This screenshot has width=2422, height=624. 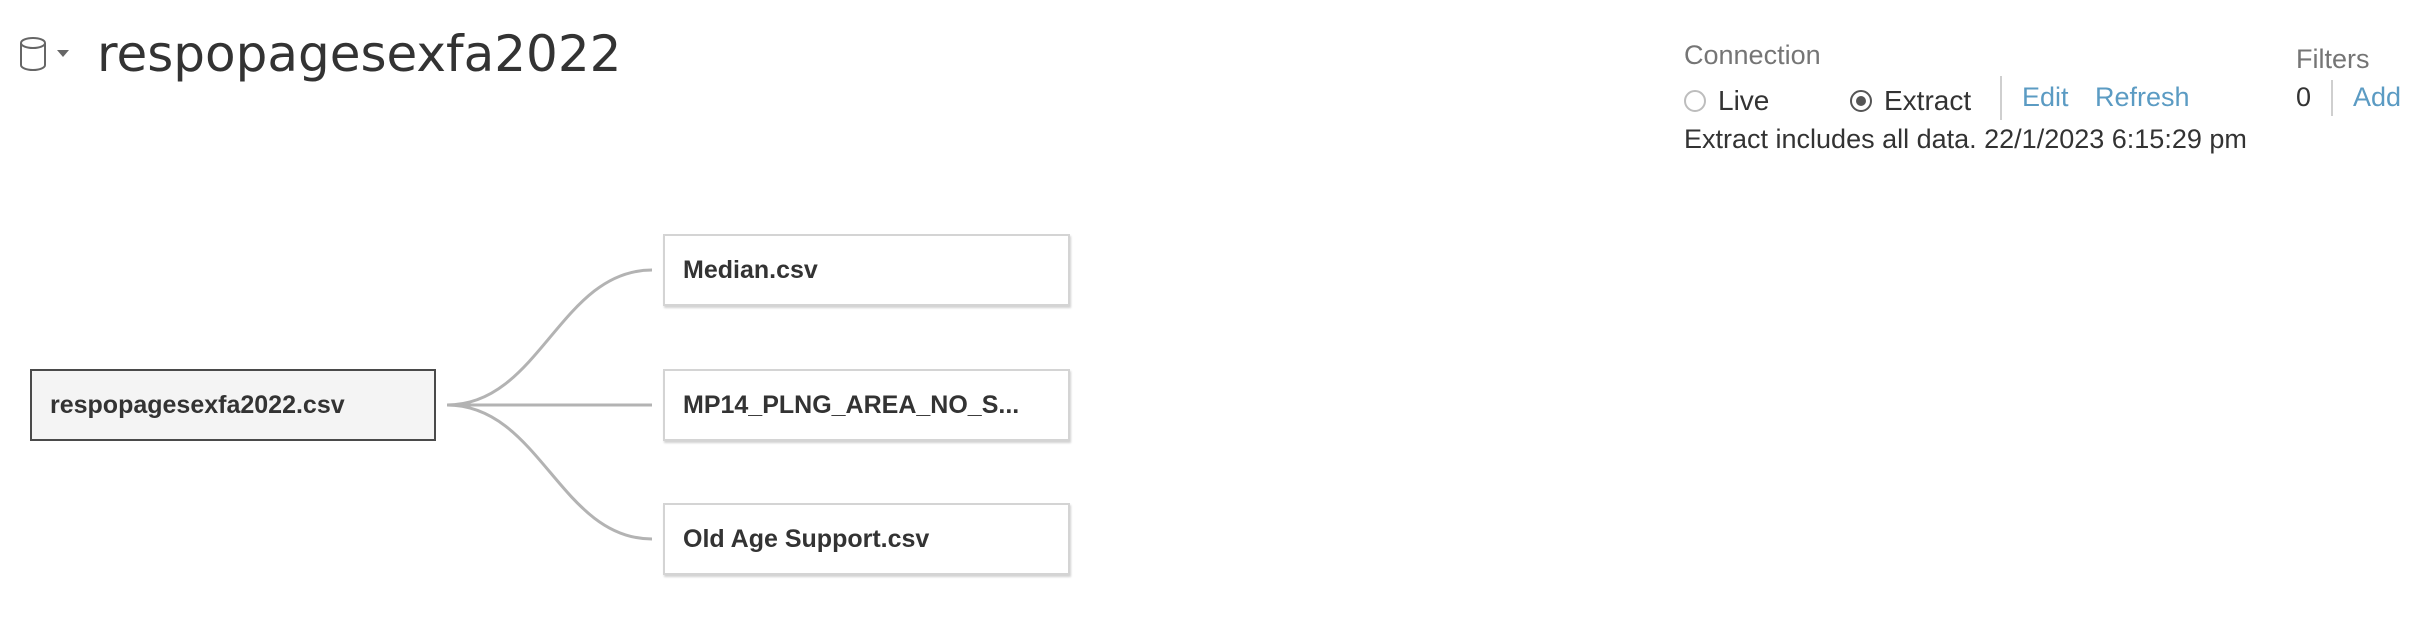 What do you see at coordinates (1695, 101) in the screenshot?
I see `radio-unchecked-icon` at bounding box center [1695, 101].